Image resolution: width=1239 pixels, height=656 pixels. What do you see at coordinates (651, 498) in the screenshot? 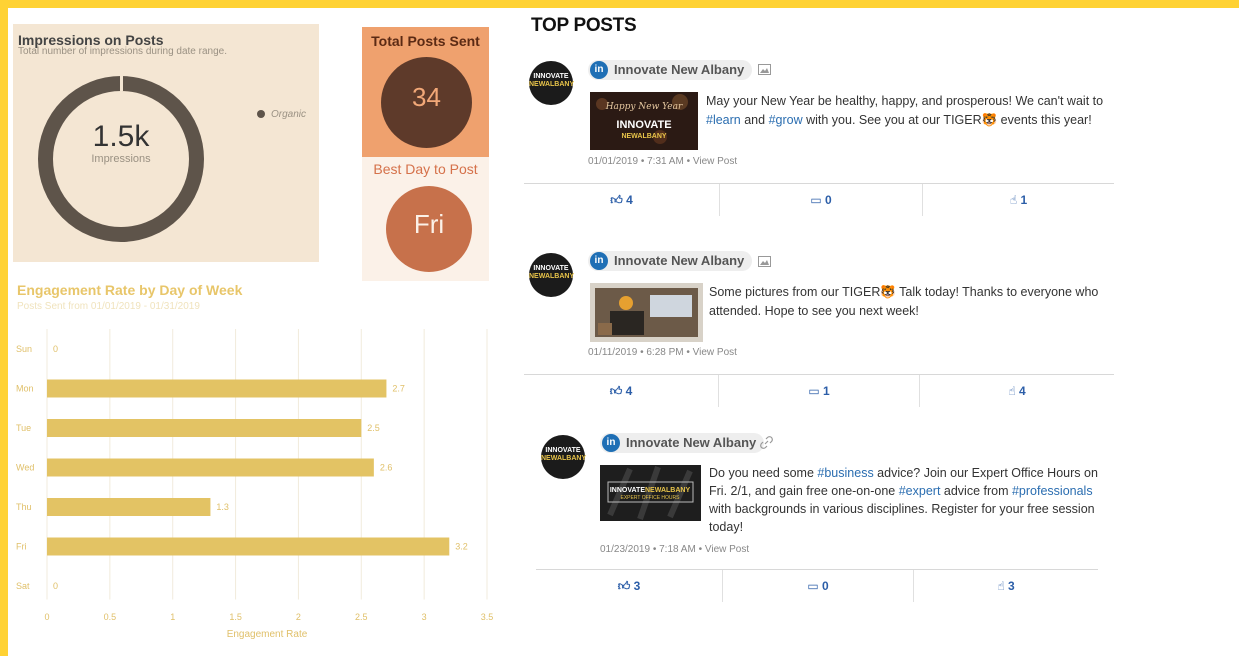
I see `svg-text: EXPERT OFFICE HOURS` at bounding box center [651, 498].